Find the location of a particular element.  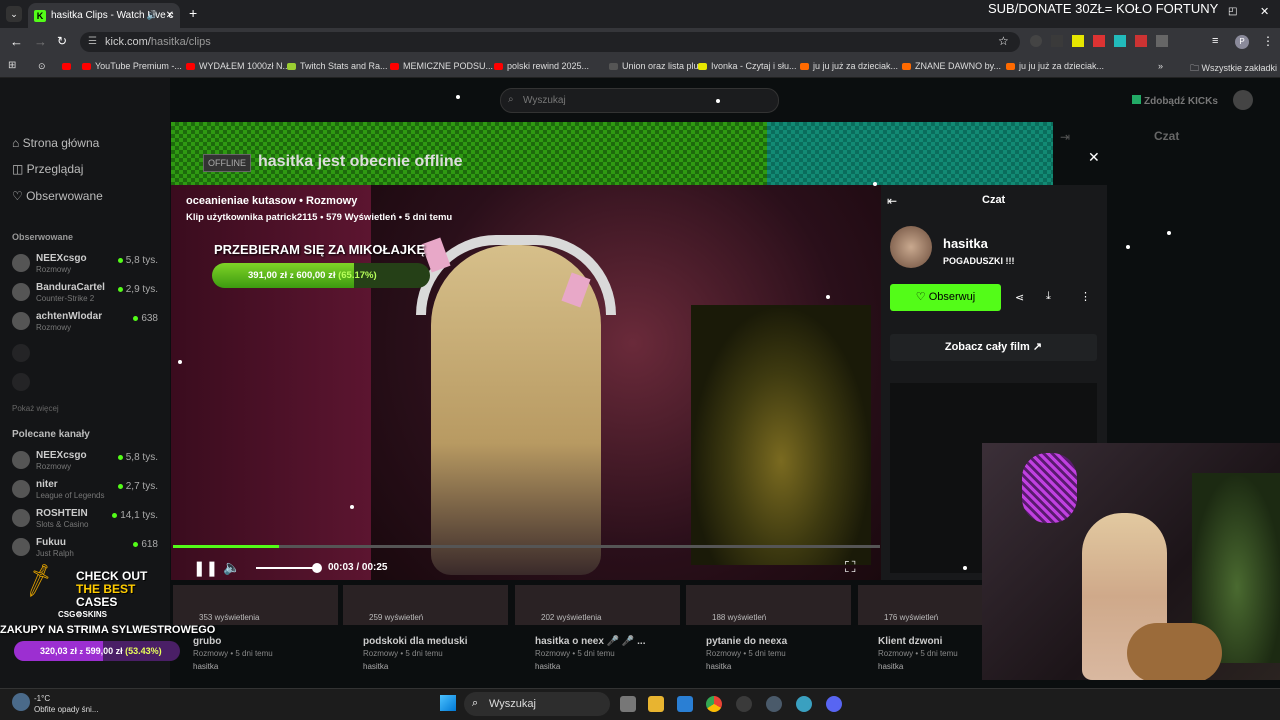

nav-following: ♡ Obserwowane is located at coordinates (57, 196).